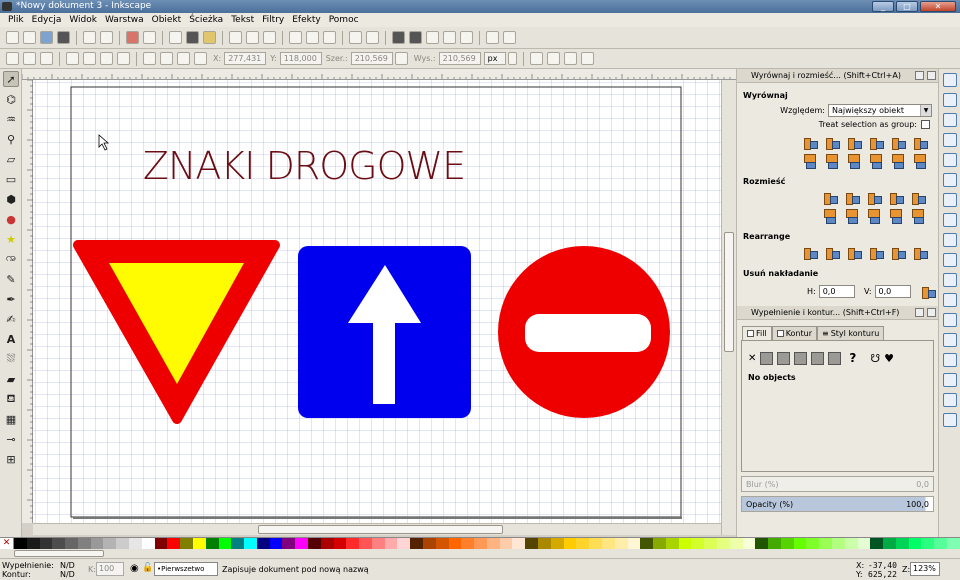  What do you see at coordinates (837, 484) in the screenshot?
I see `blur-slider: Blur (%) 0,0` at bounding box center [837, 484].